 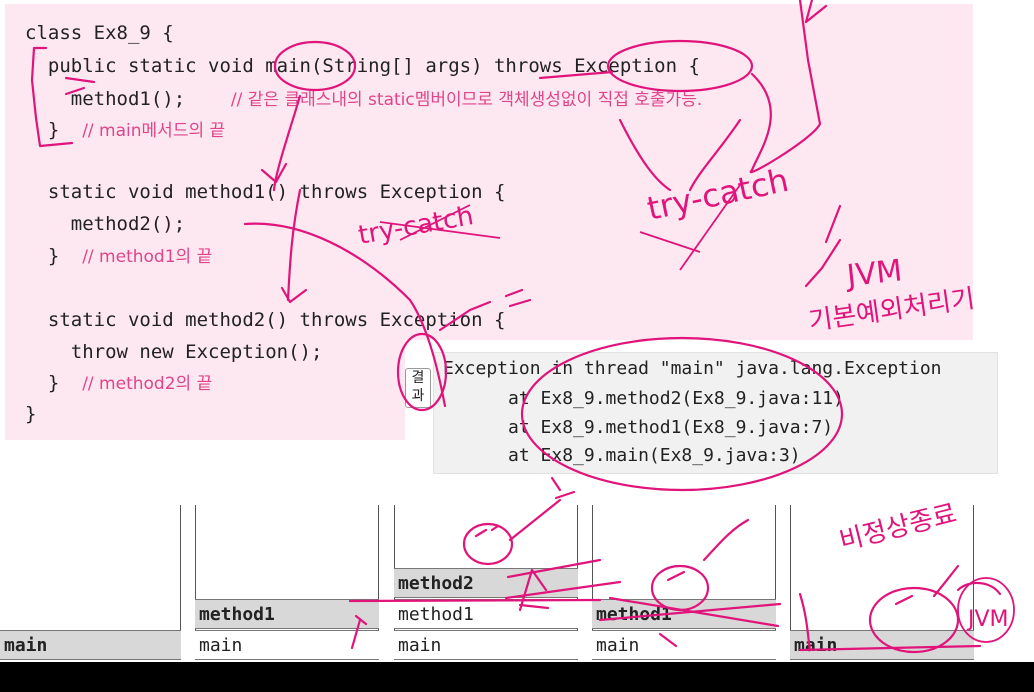 I want to click on code-line-throw: throw new Exception();, so click(x=174, y=352).